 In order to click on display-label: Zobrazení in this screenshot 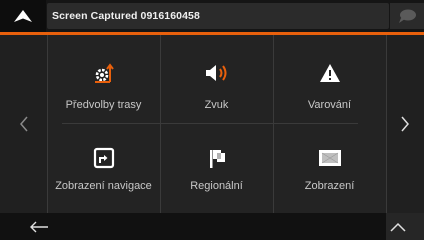, I will do `click(329, 186)`.